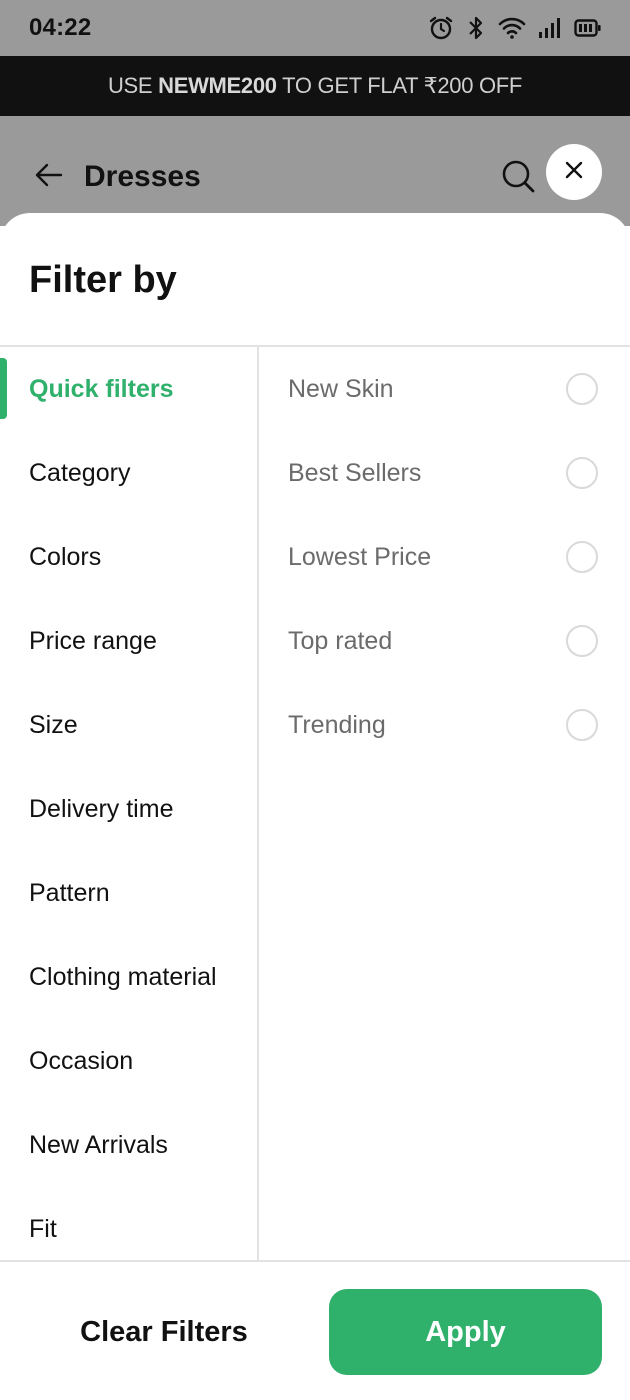  Describe the element at coordinates (81, 1060) in the screenshot. I see `category-label: Occasion` at that location.